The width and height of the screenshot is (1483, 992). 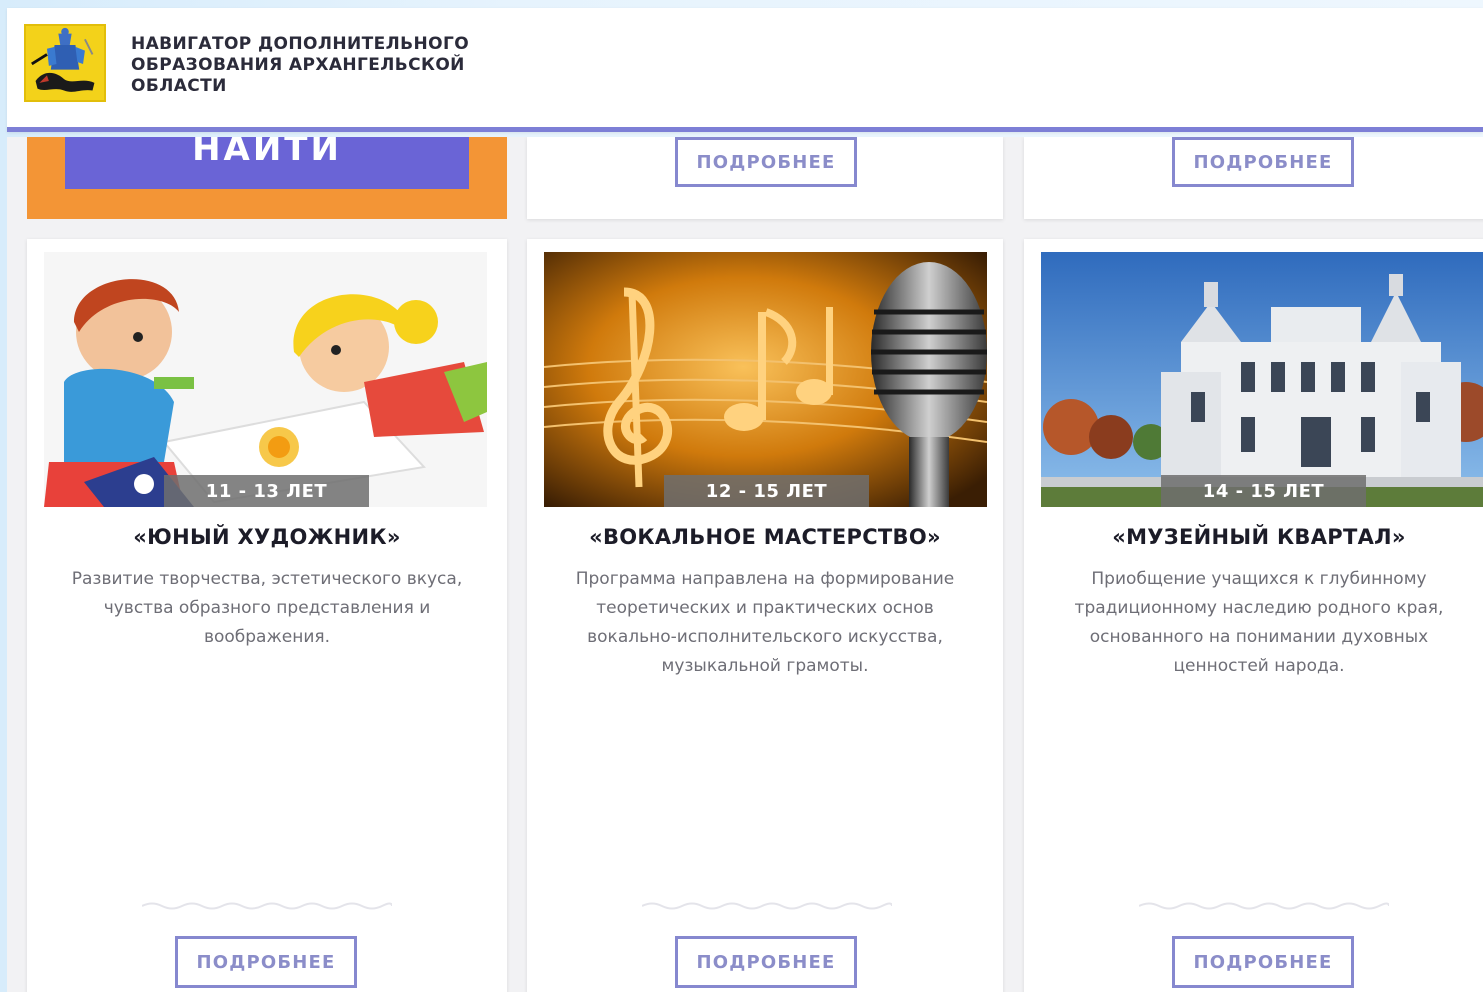 What do you see at coordinates (765, 537) in the screenshot?
I see `program-title: «ВОКАЛЬНОЕ МАСТЕРСТВО»` at bounding box center [765, 537].